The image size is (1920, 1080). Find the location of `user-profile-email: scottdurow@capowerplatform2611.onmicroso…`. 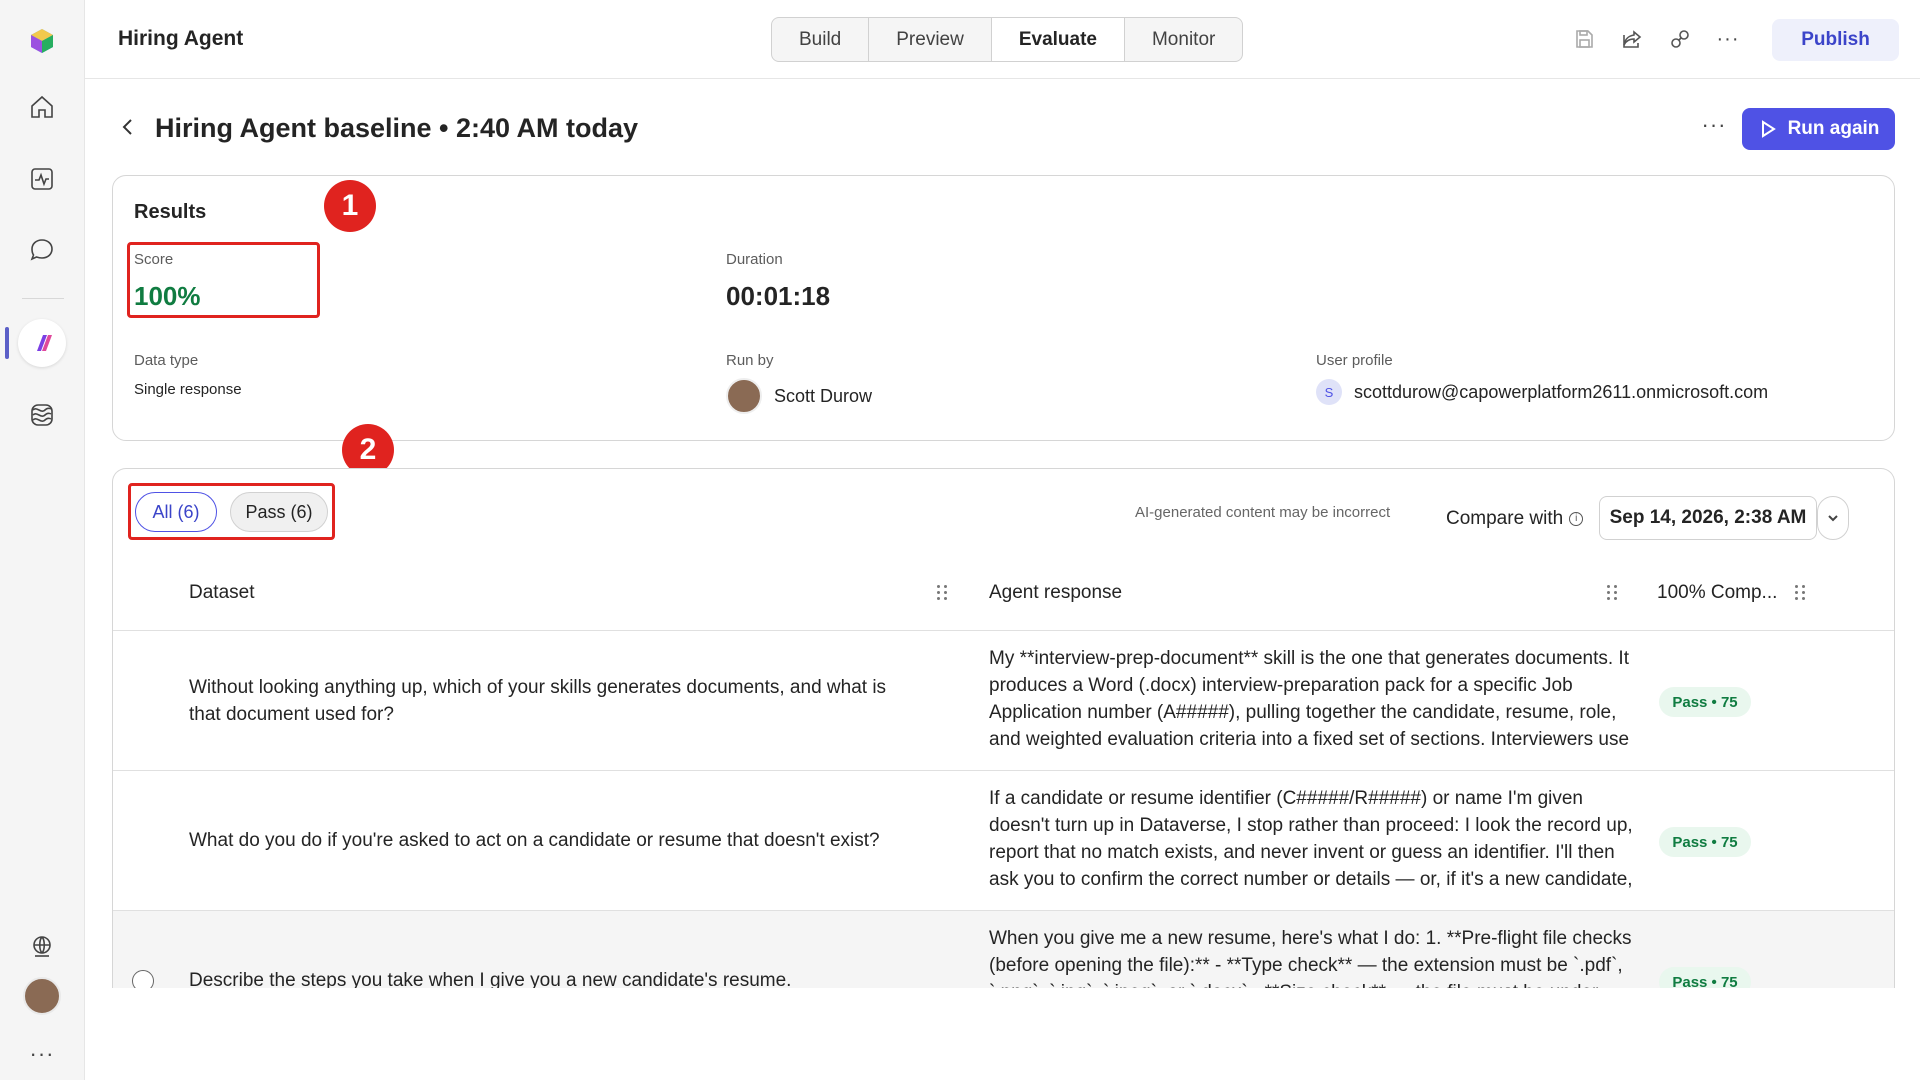

user-profile-email: scottdurow@capowerplatform2611.onmicroso… is located at coordinates (1561, 391).